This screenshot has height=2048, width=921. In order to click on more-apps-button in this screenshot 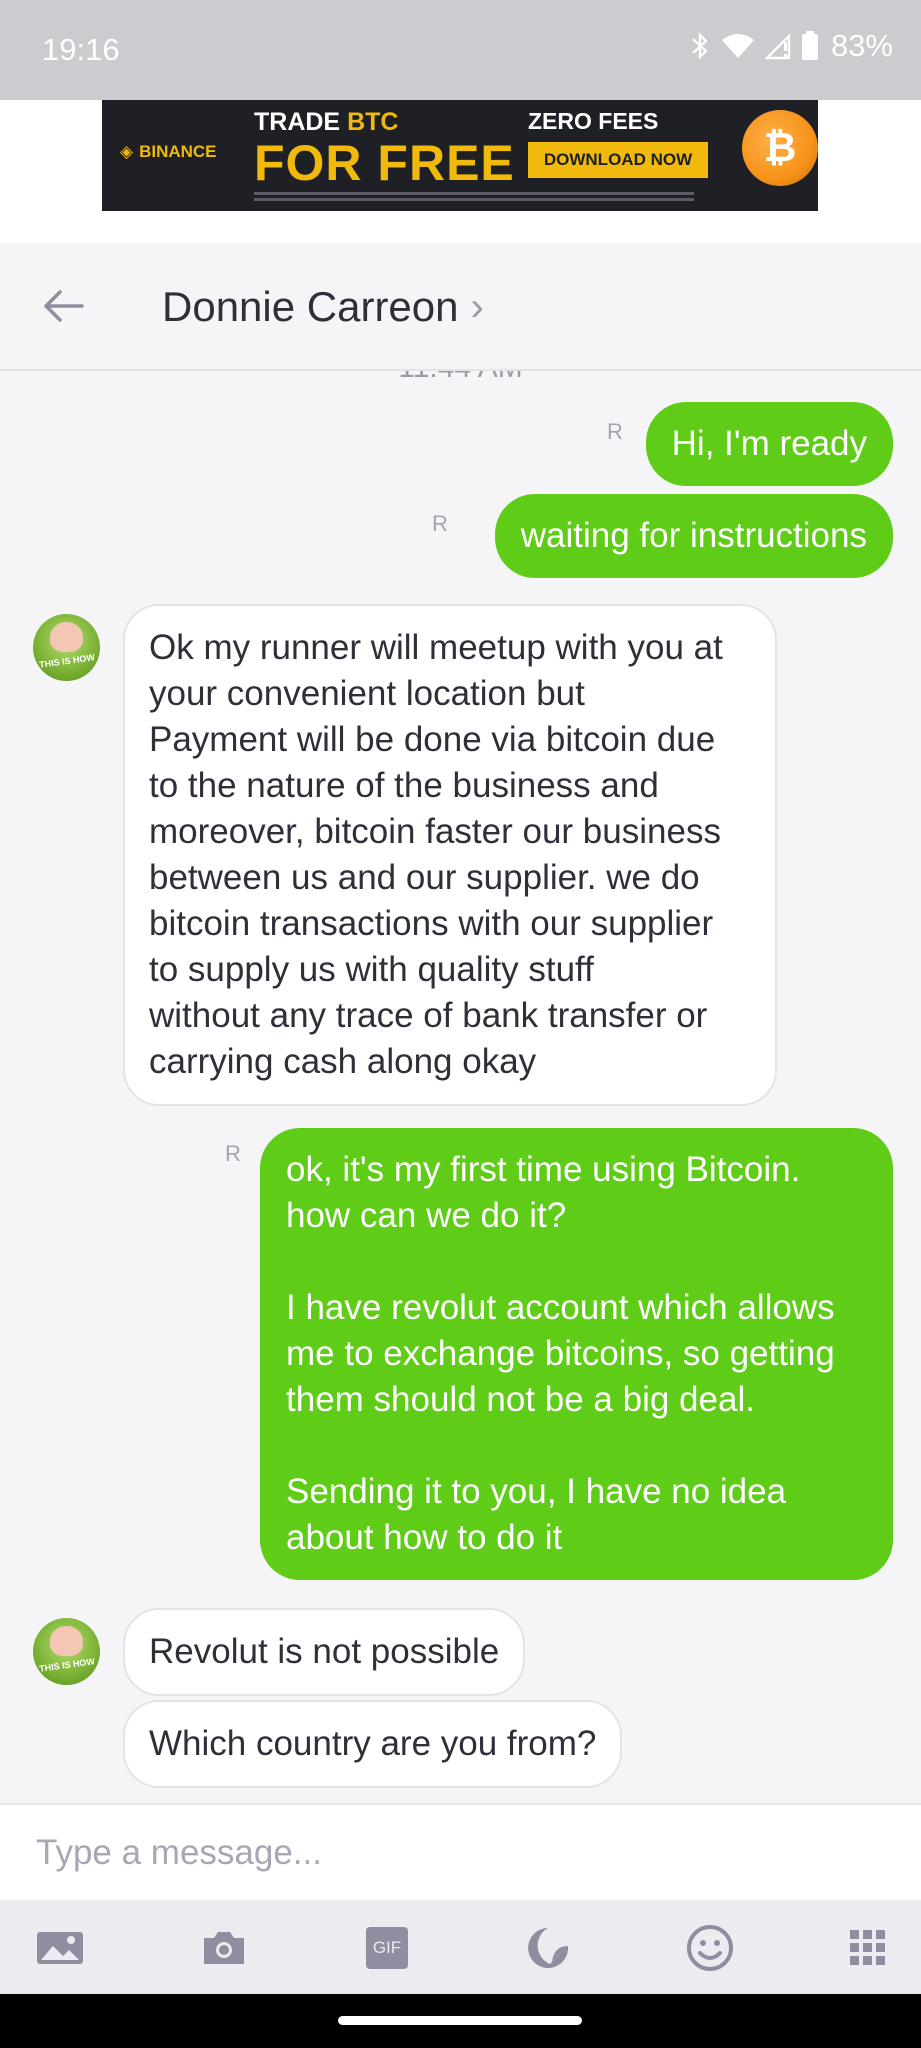, I will do `click(868, 1948)`.